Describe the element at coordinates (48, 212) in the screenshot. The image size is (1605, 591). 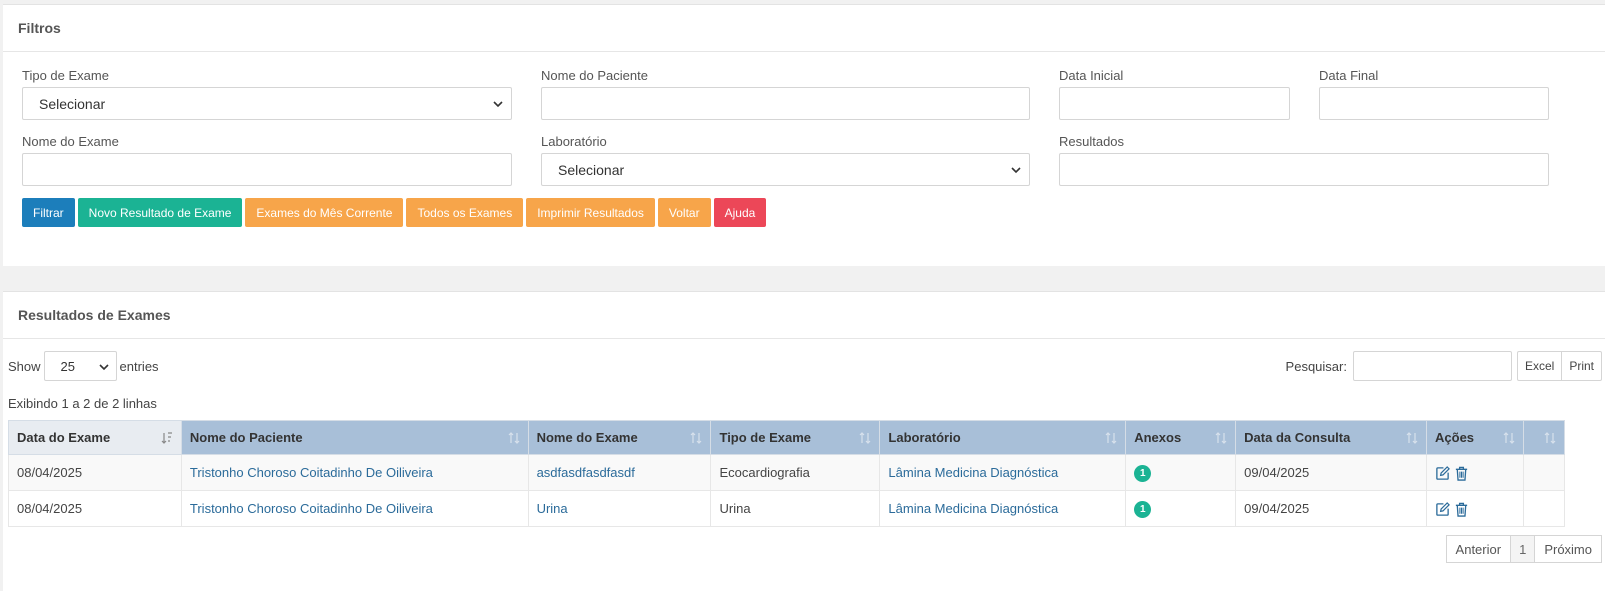
I see `filtrar-button: Filtrar` at that location.